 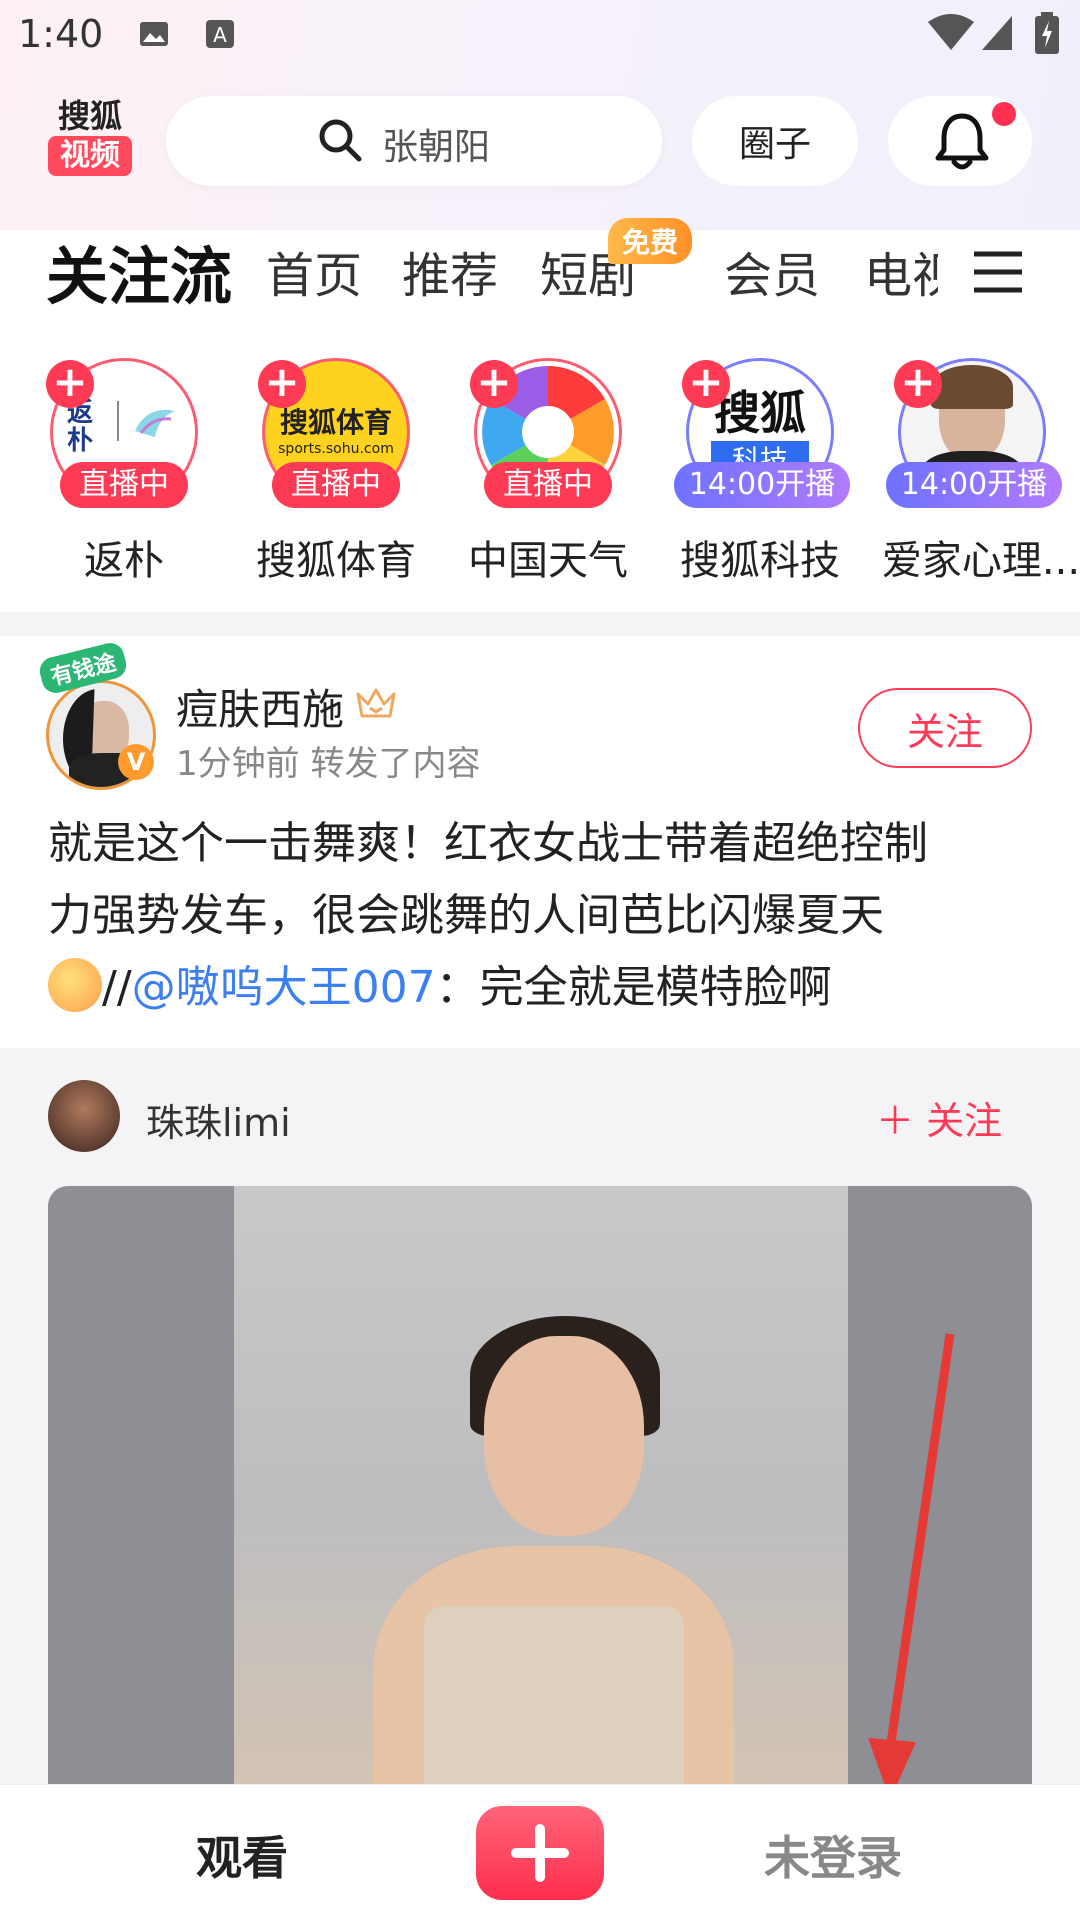 What do you see at coordinates (89, 116) in the screenshot?
I see `logo-text-sohu: 搜狐` at bounding box center [89, 116].